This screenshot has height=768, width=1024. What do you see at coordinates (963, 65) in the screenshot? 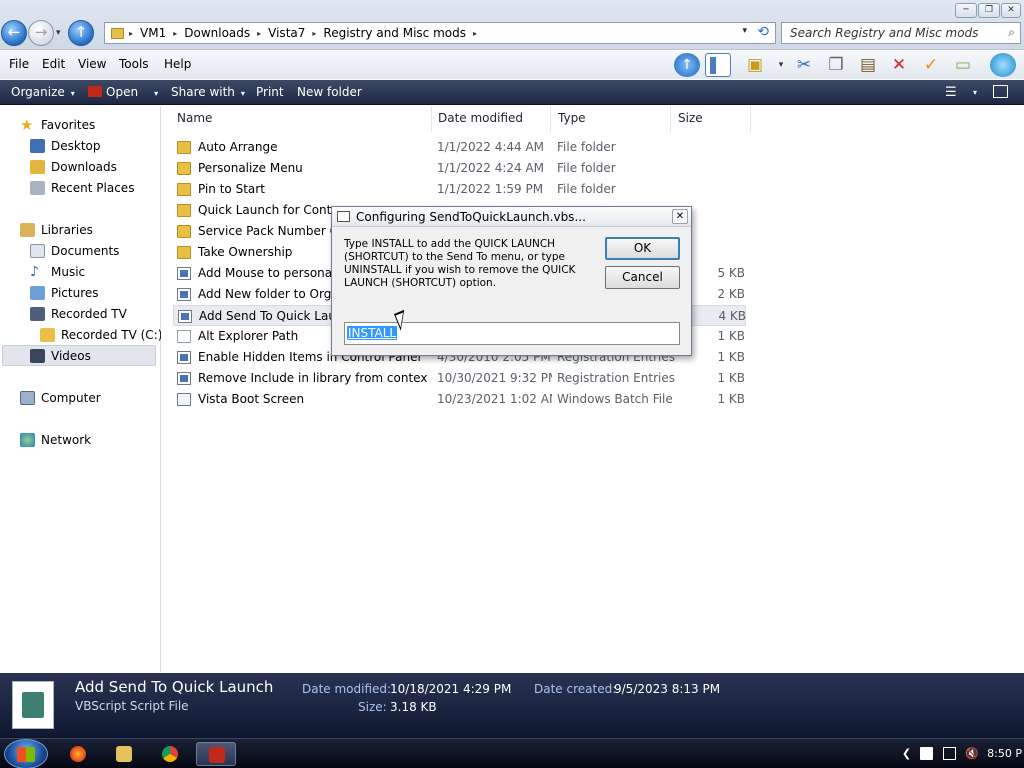
I see `rename-icon: ▭` at bounding box center [963, 65].